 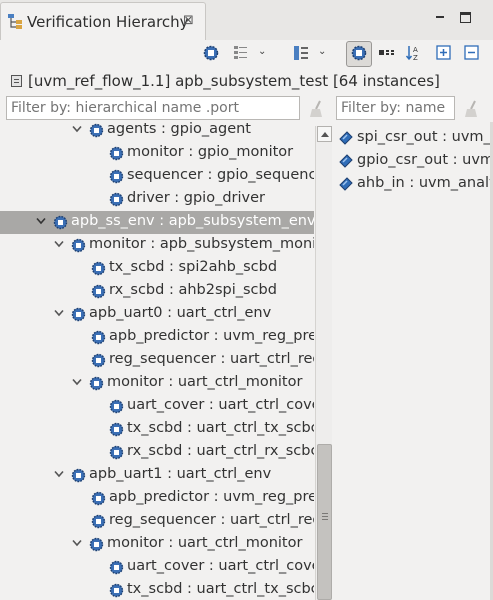 I want to click on hierarchy-icon, so click(x=15, y=21).